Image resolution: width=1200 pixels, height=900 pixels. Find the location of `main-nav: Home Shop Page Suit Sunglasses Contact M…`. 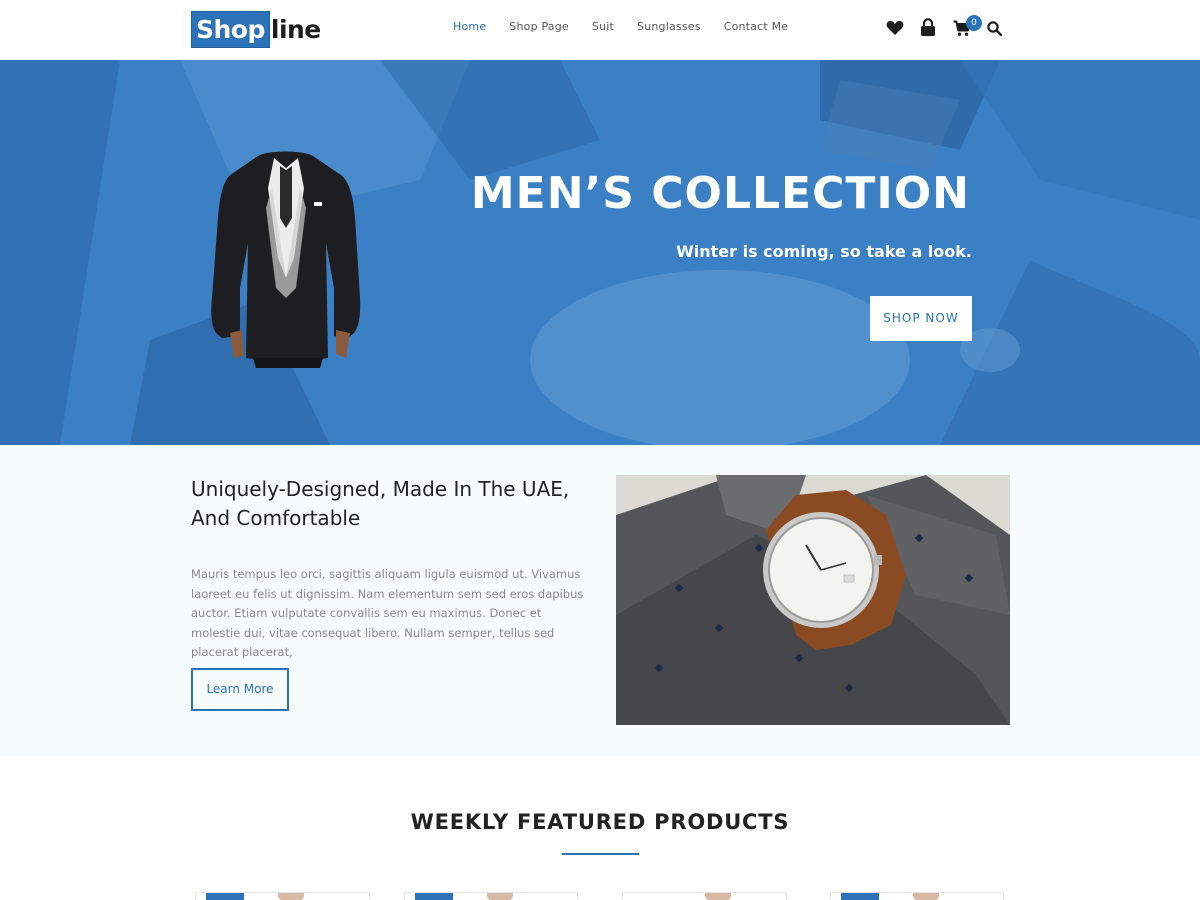

main-nav: Home Shop Page Suit Sunglasses Contact M… is located at coordinates (632, 26).